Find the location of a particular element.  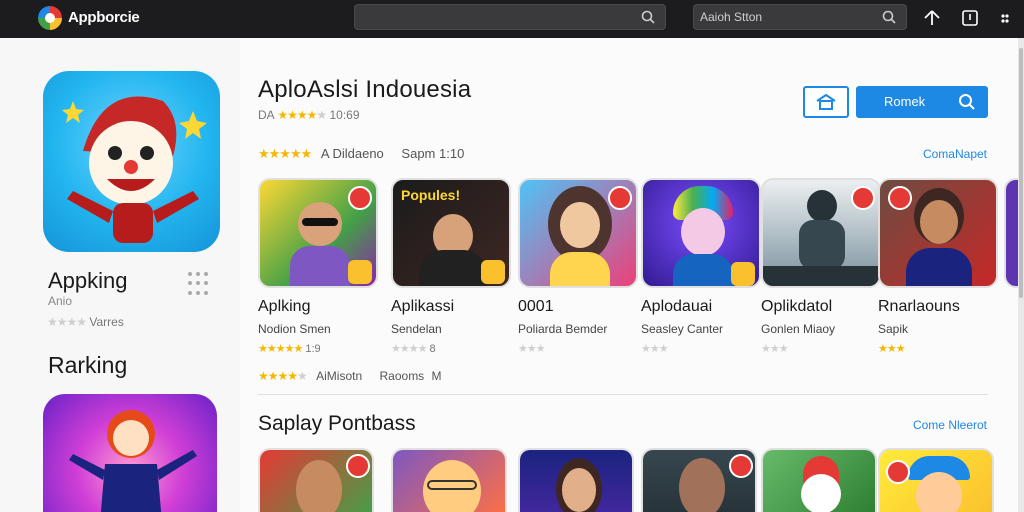

see-all-link: Come Nleerot is located at coordinates (950, 425).